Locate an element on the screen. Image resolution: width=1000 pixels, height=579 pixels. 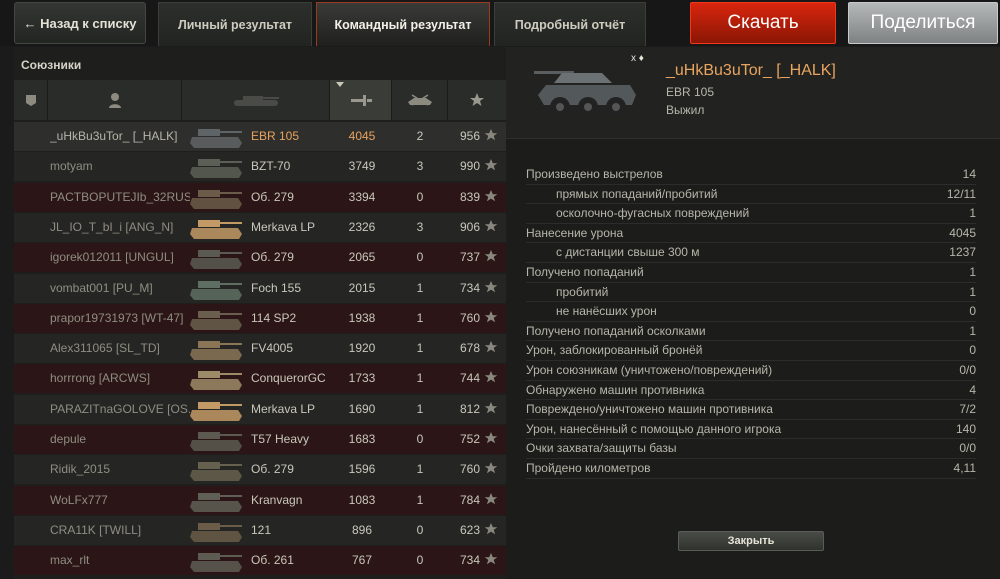
player-name: depule is located at coordinates (68, 439).